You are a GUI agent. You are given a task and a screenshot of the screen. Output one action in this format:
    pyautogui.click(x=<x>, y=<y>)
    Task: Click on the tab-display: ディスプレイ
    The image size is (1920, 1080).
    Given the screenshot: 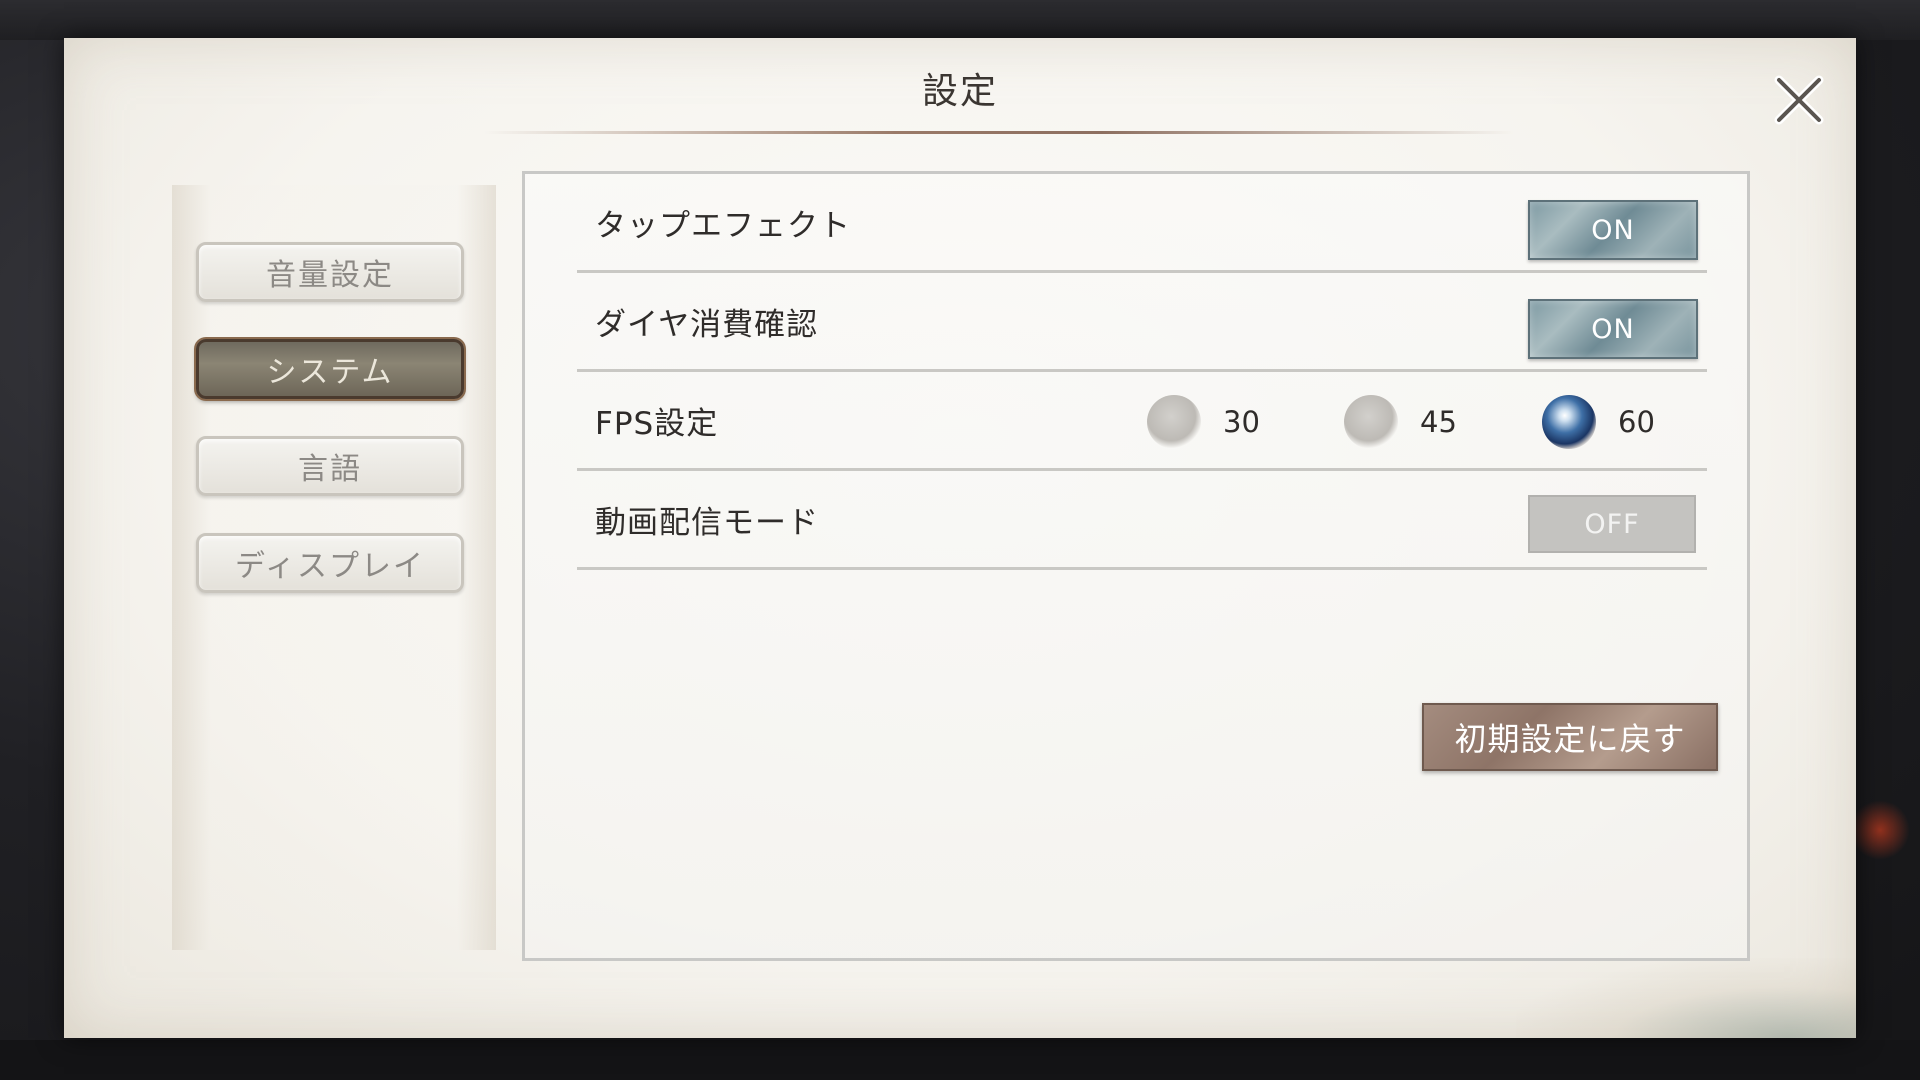 What is the action you would take?
    pyautogui.click(x=330, y=563)
    